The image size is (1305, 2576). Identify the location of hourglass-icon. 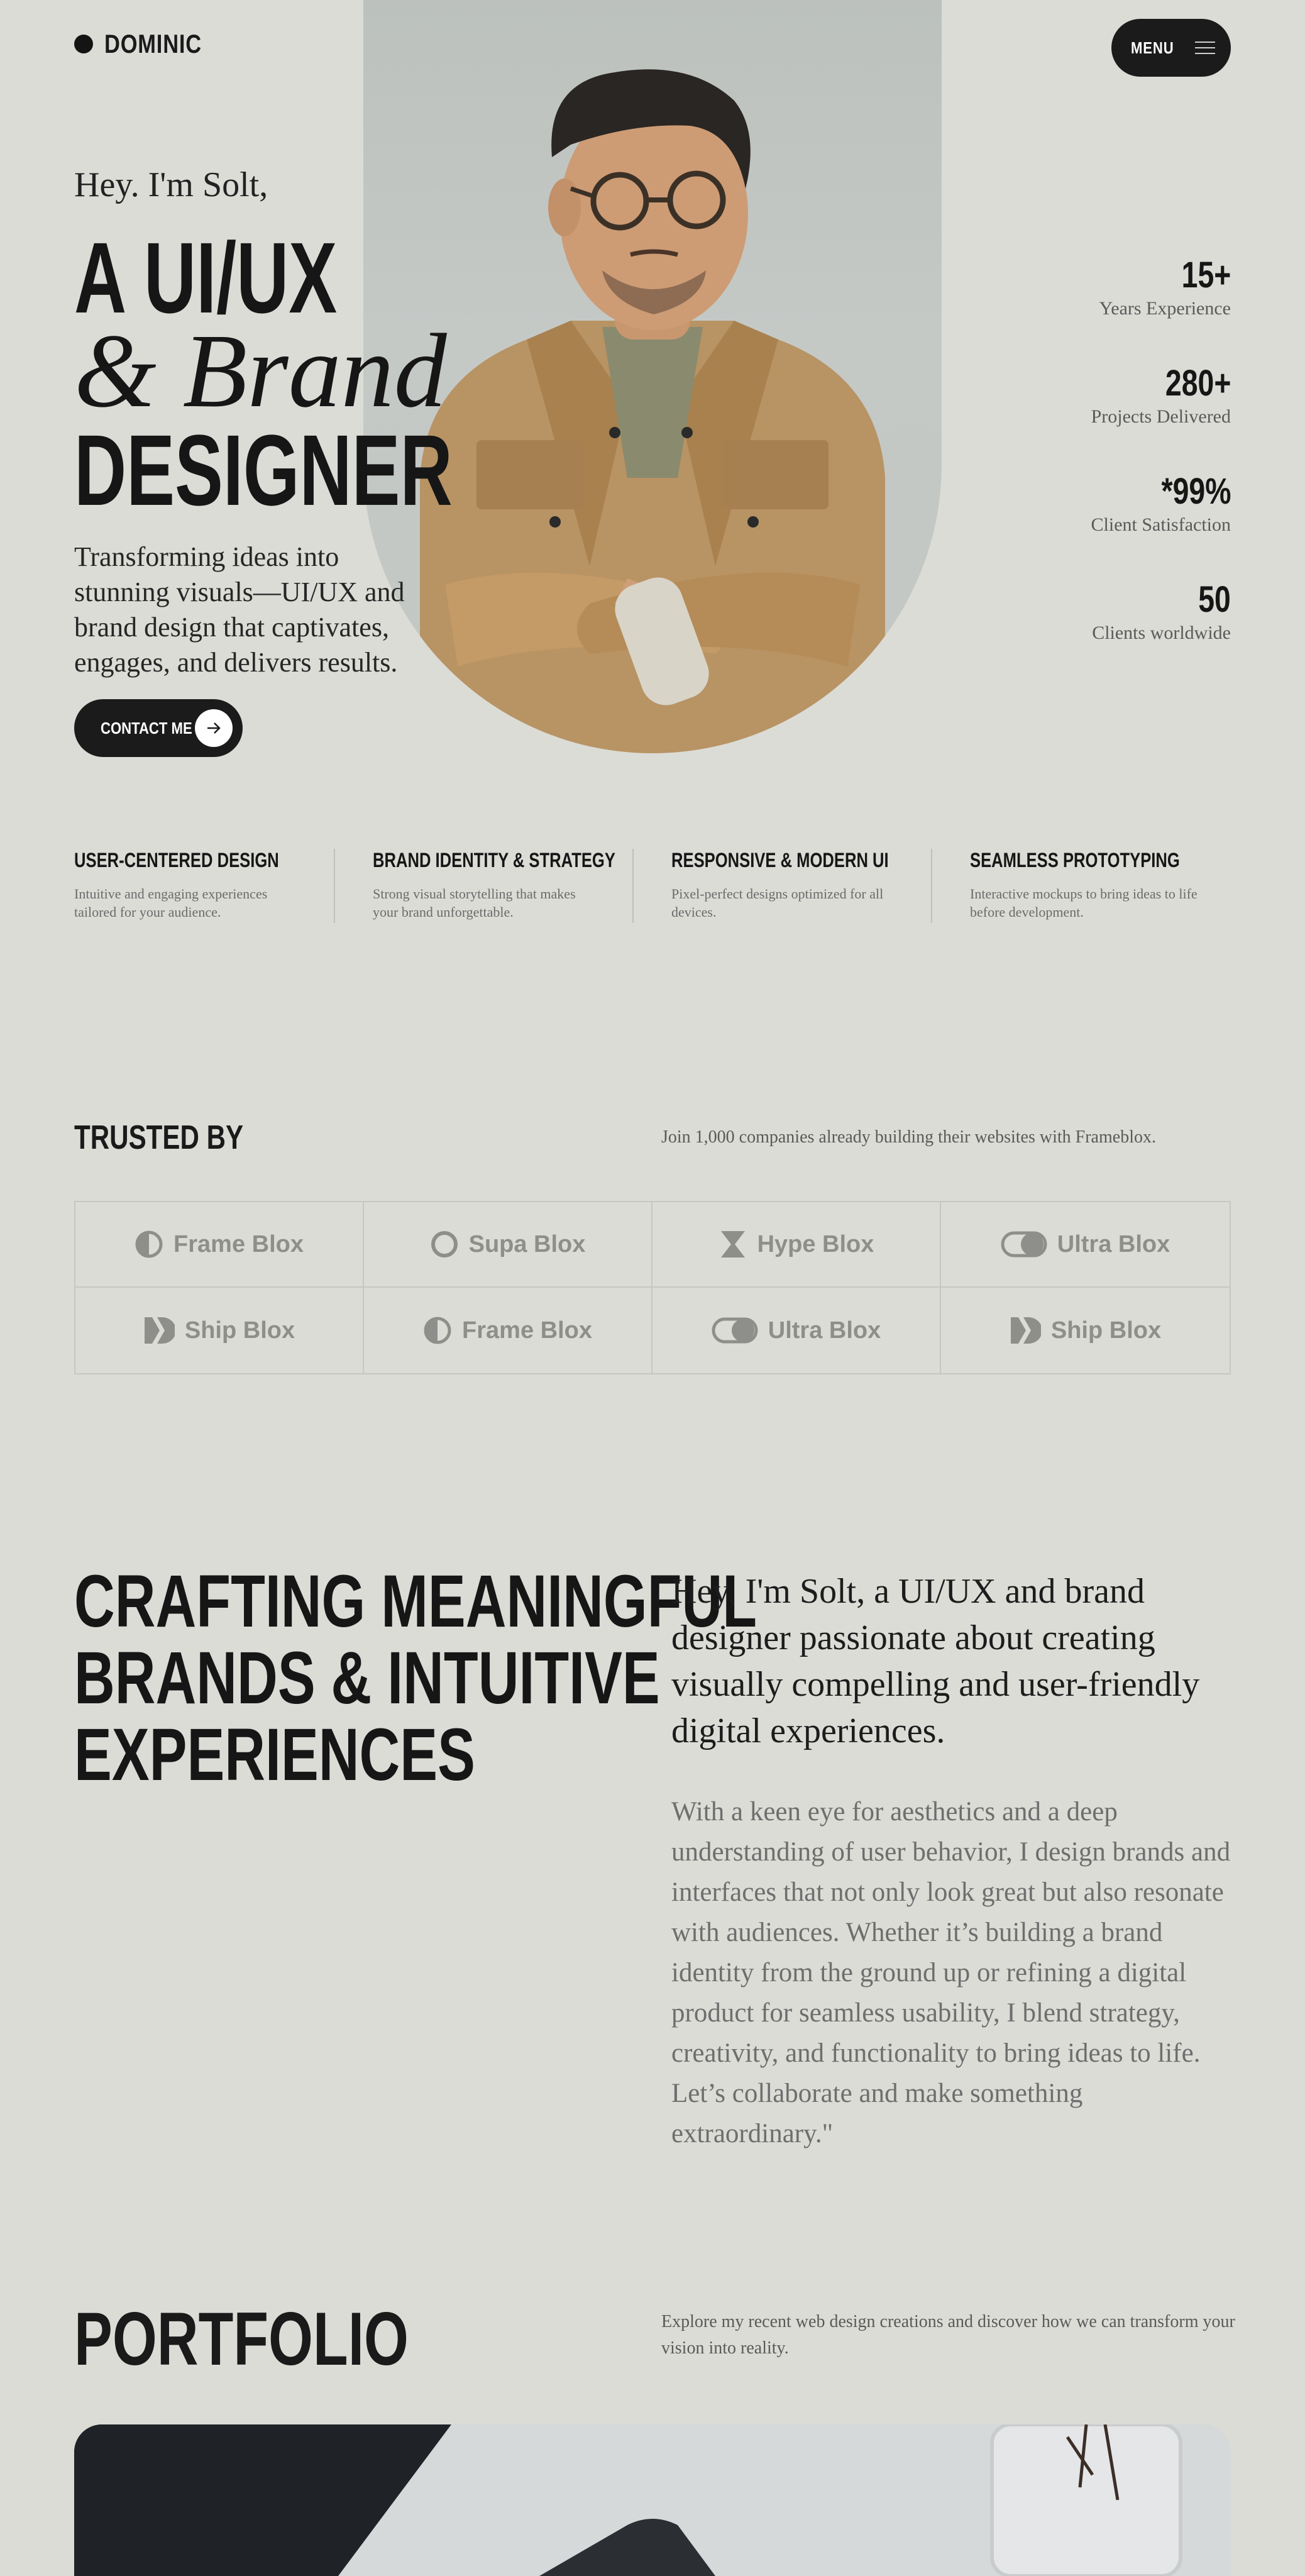
(732, 1244).